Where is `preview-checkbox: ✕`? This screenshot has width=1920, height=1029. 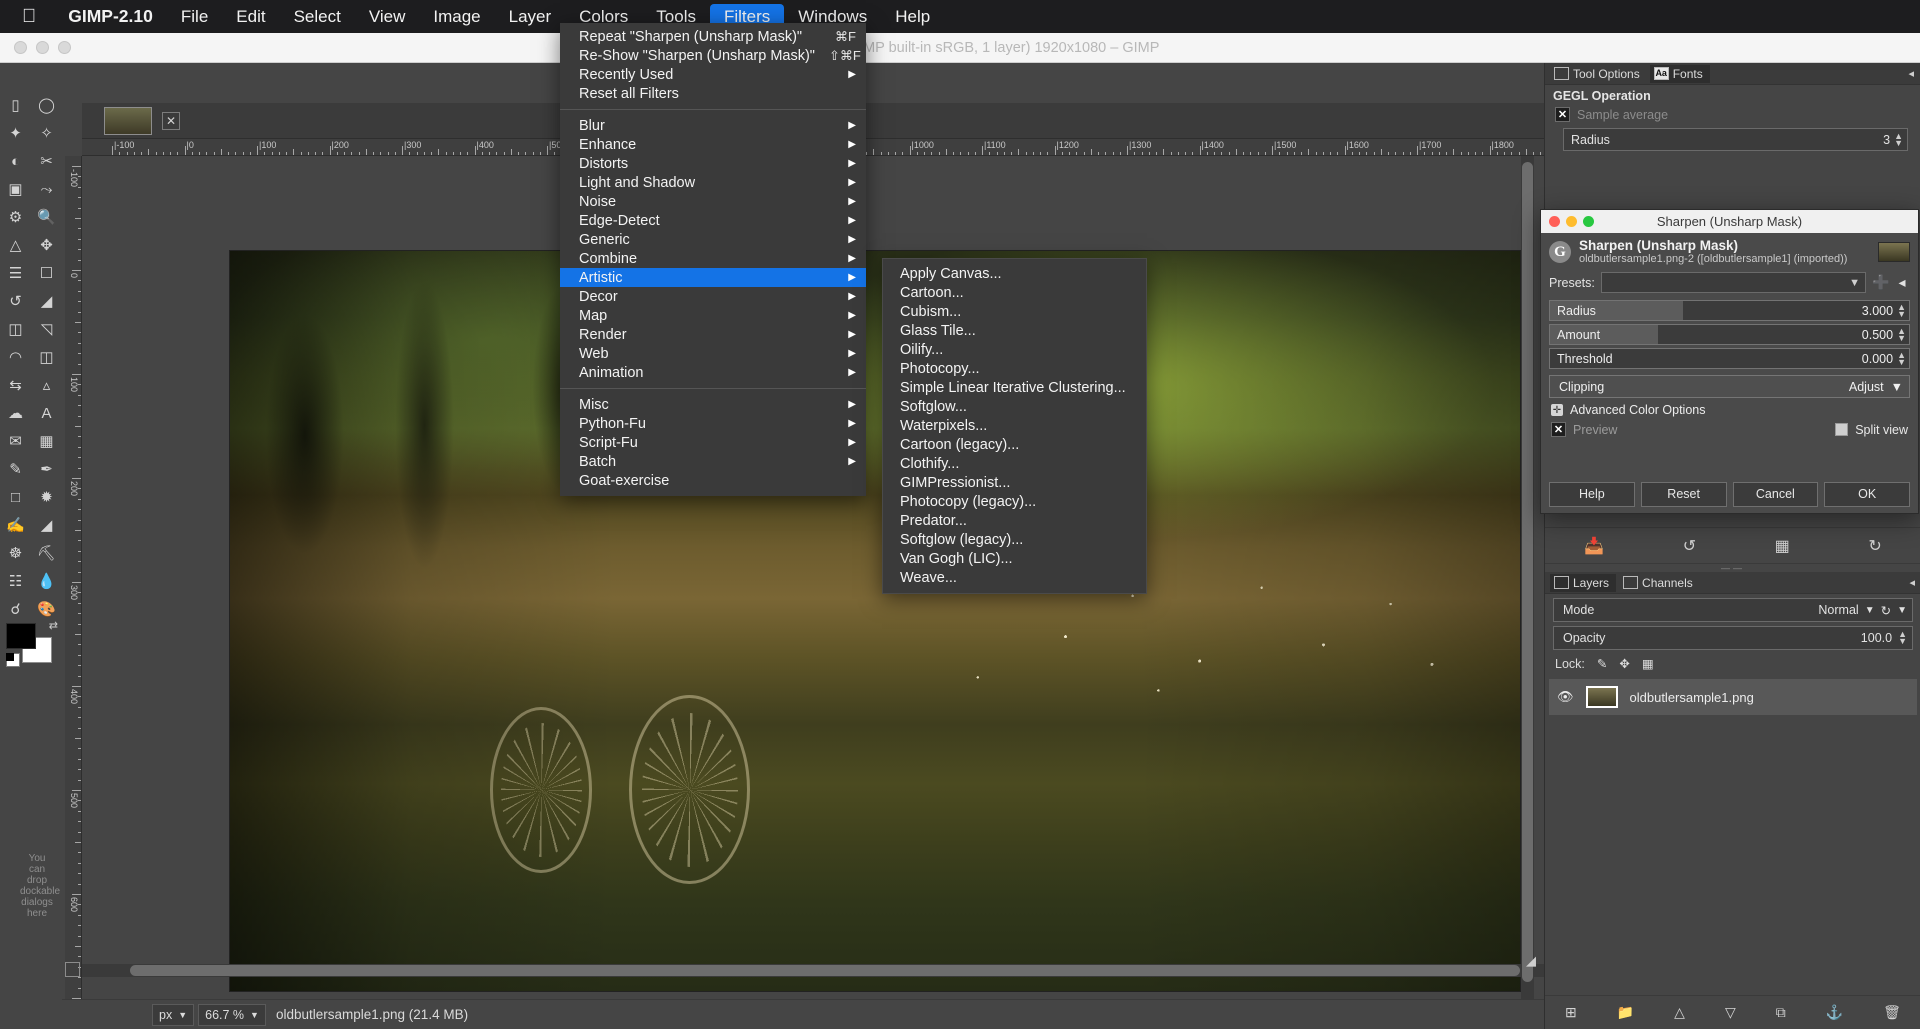 preview-checkbox: ✕ is located at coordinates (1558, 429).